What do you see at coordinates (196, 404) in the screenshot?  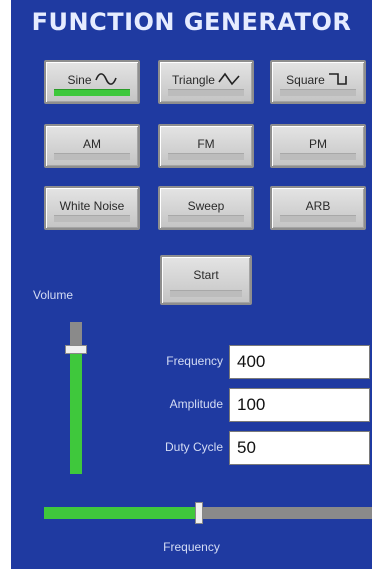 I see `amplitude-label: Amplitude` at bounding box center [196, 404].